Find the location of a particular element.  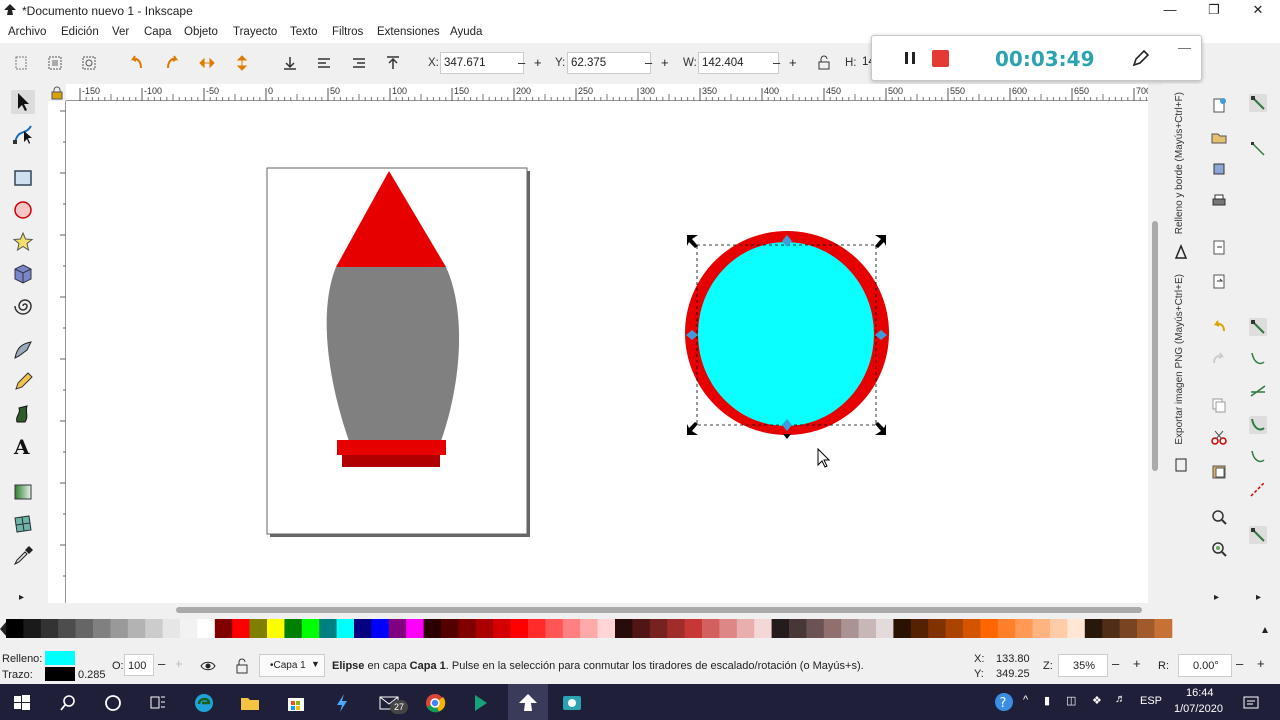

red-base-shape is located at coordinates (391, 447).